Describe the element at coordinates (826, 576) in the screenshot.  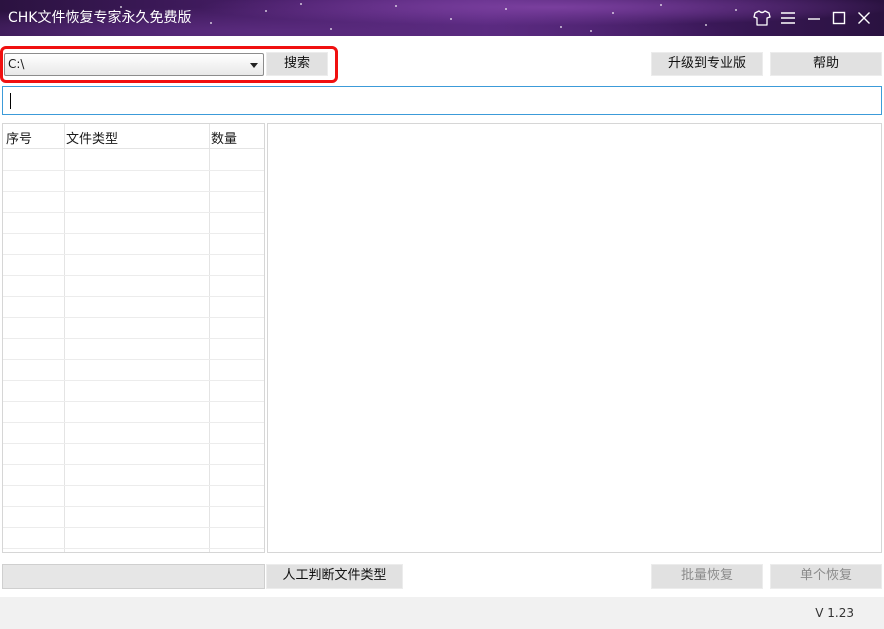
I see `single-restore-button: 单个恢复` at that location.